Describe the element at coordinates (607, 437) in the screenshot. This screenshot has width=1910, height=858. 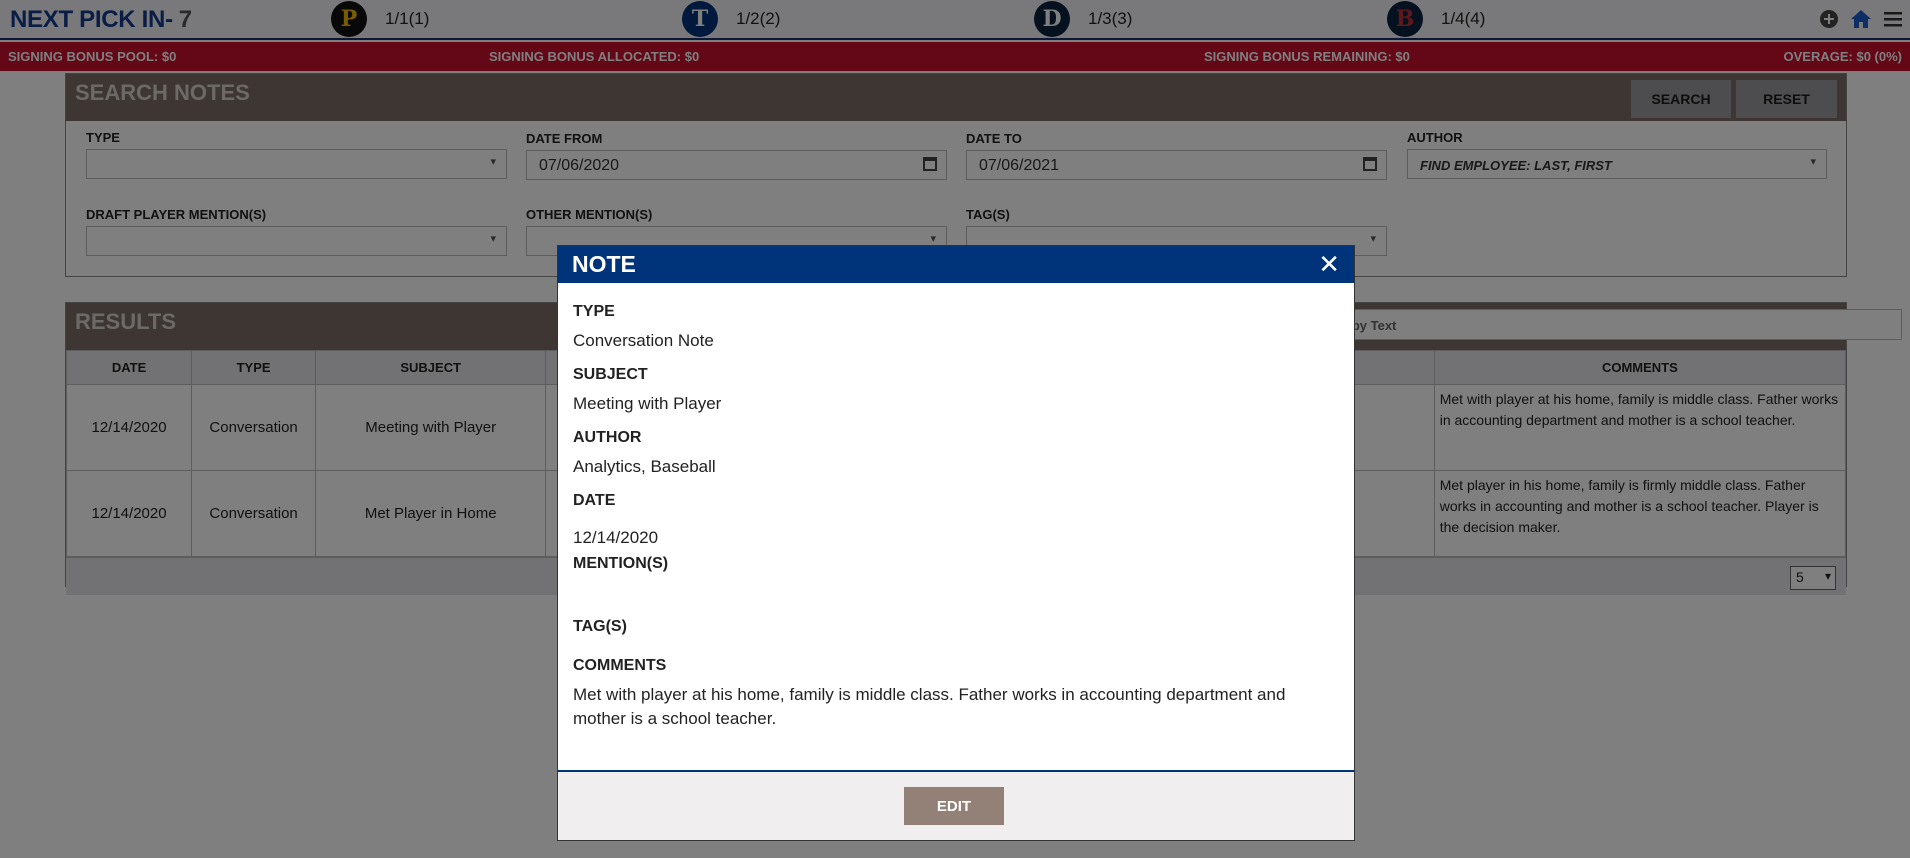
I see `note-author-label: AUTHOR` at that location.